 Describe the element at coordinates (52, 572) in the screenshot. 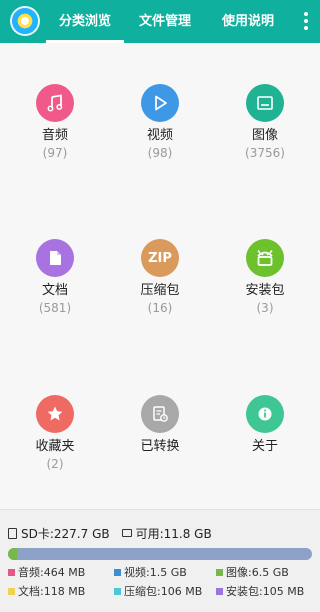

I see `legend-text: 音频:464 MB` at that location.